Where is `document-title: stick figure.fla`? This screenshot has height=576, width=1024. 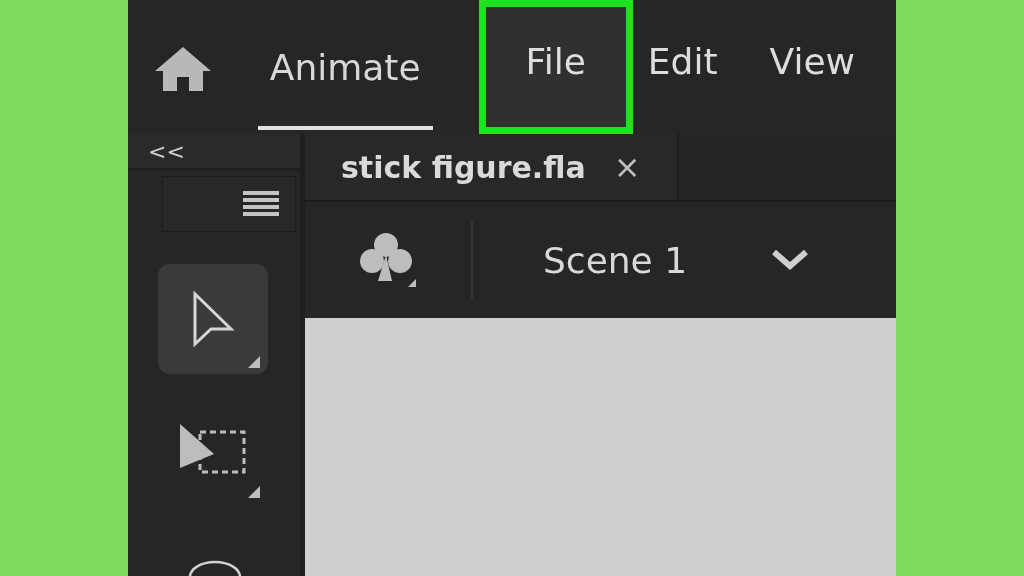 document-title: stick figure.fla is located at coordinates (463, 167).